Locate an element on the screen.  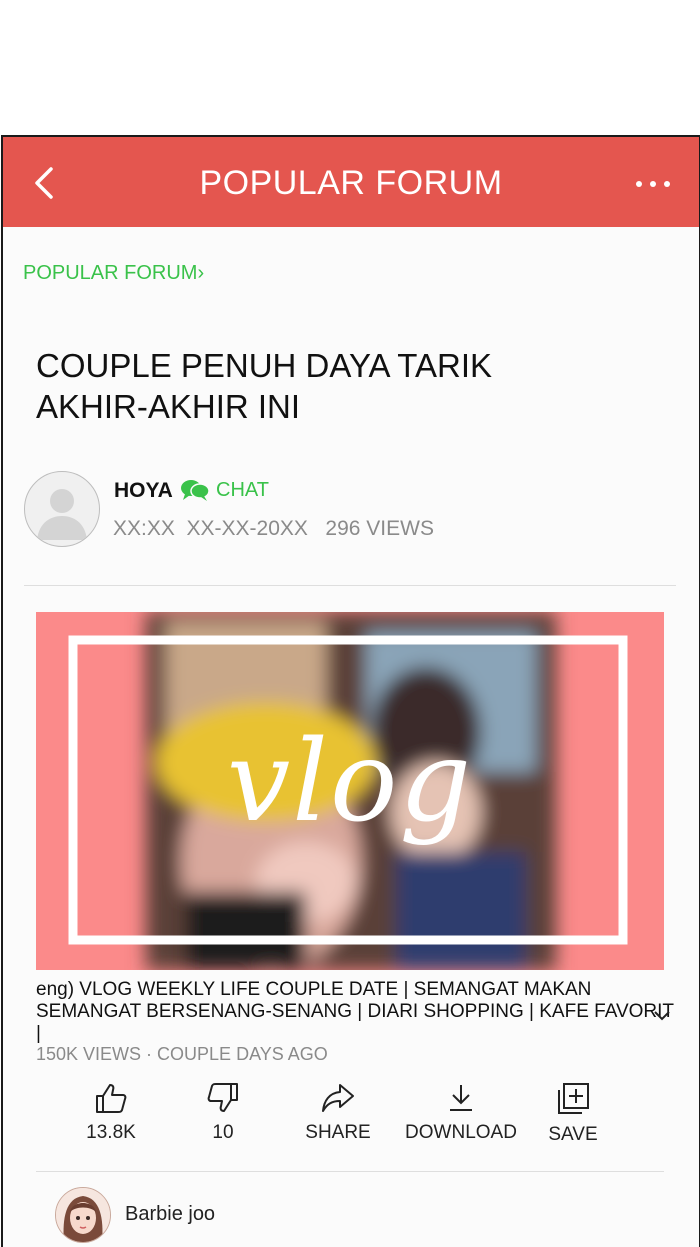
post-title-line-2: AKHIR-AKHIR INI is located at coordinates (168, 406).